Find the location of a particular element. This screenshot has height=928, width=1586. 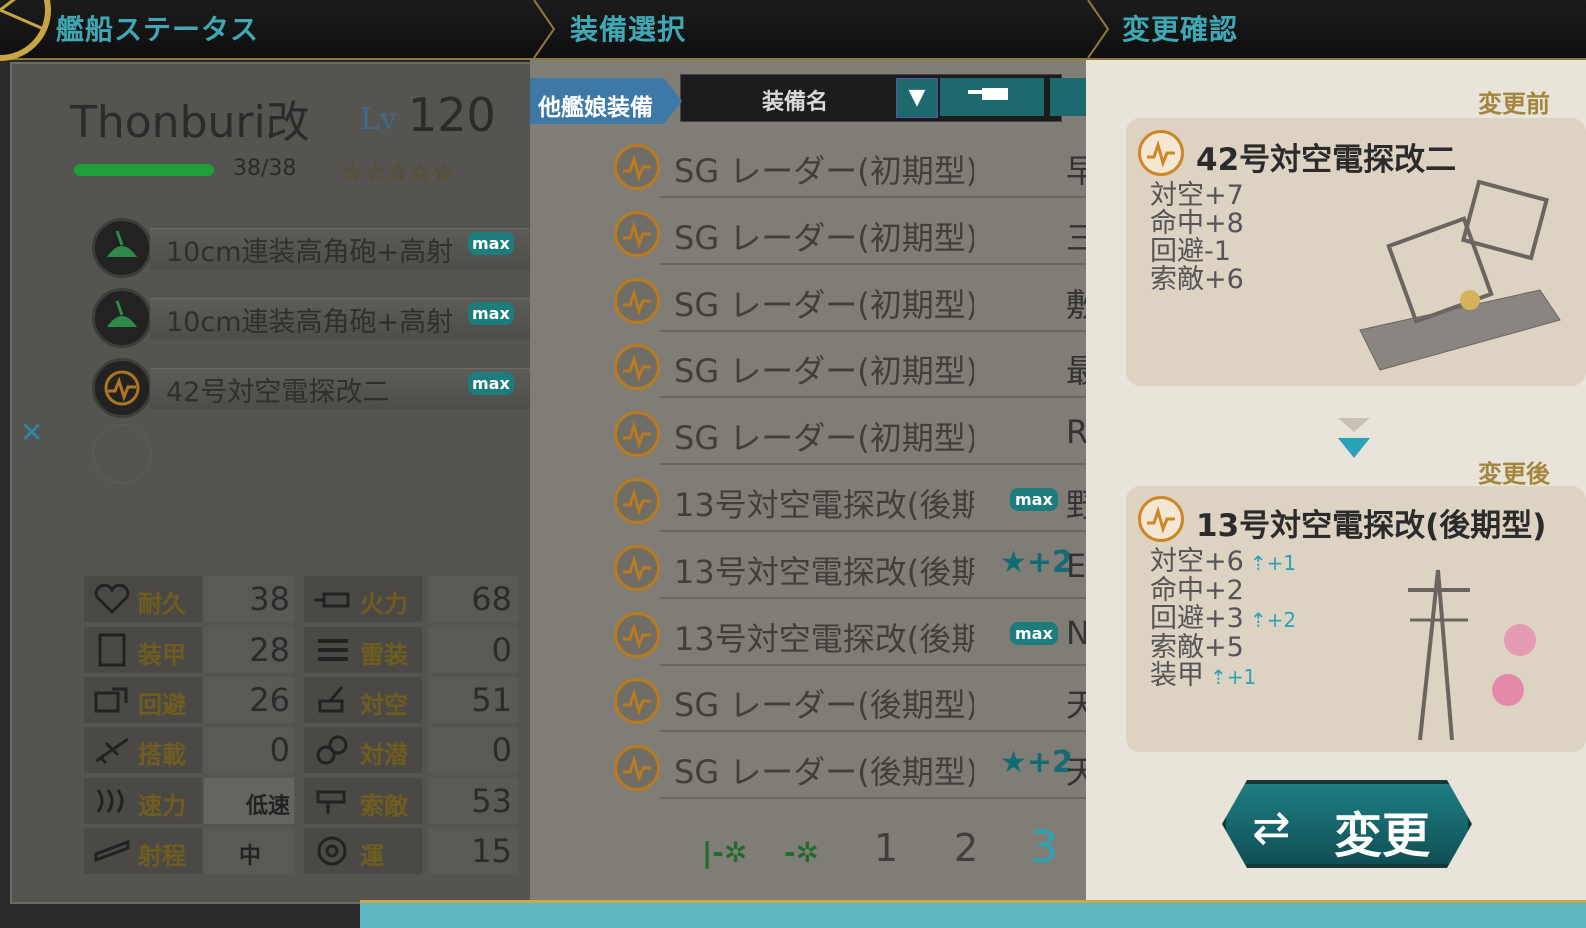

filter-type-button is located at coordinates (992, 97).